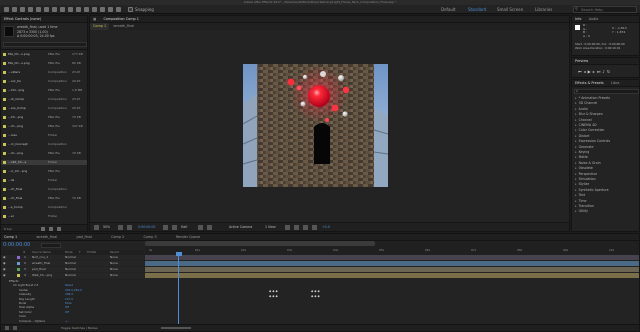 The image size is (640, 332). What do you see at coordinates (477, 9) in the screenshot?
I see `workspace-standard: Standard` at bounding box center [477, 9].